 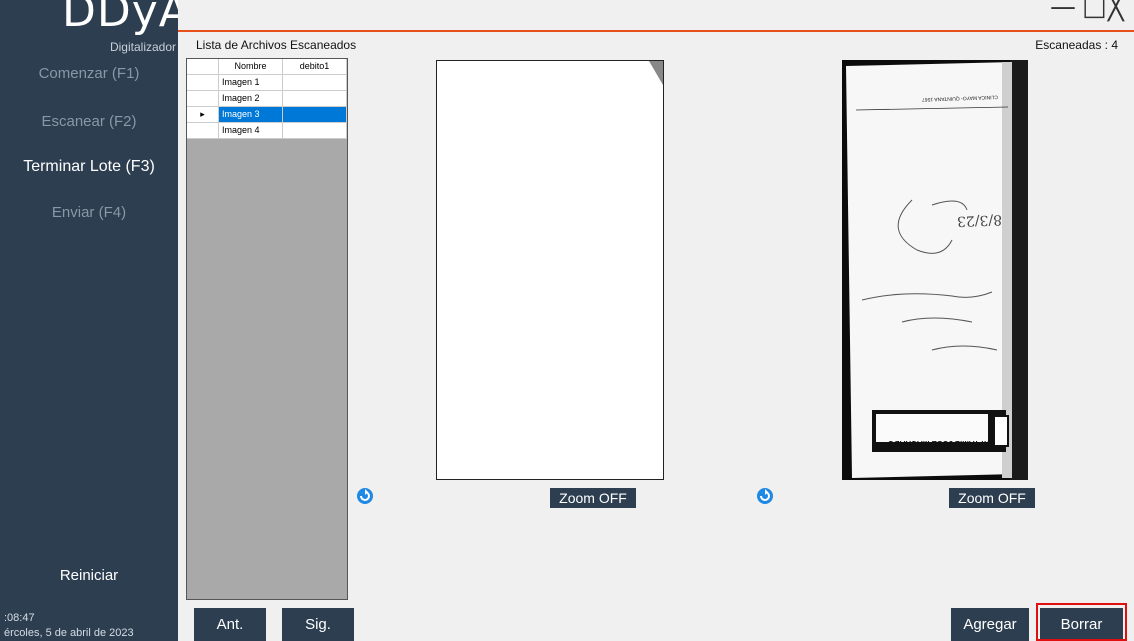 I want to click on table-row: Imagen 1, so click(x=267, y=83).